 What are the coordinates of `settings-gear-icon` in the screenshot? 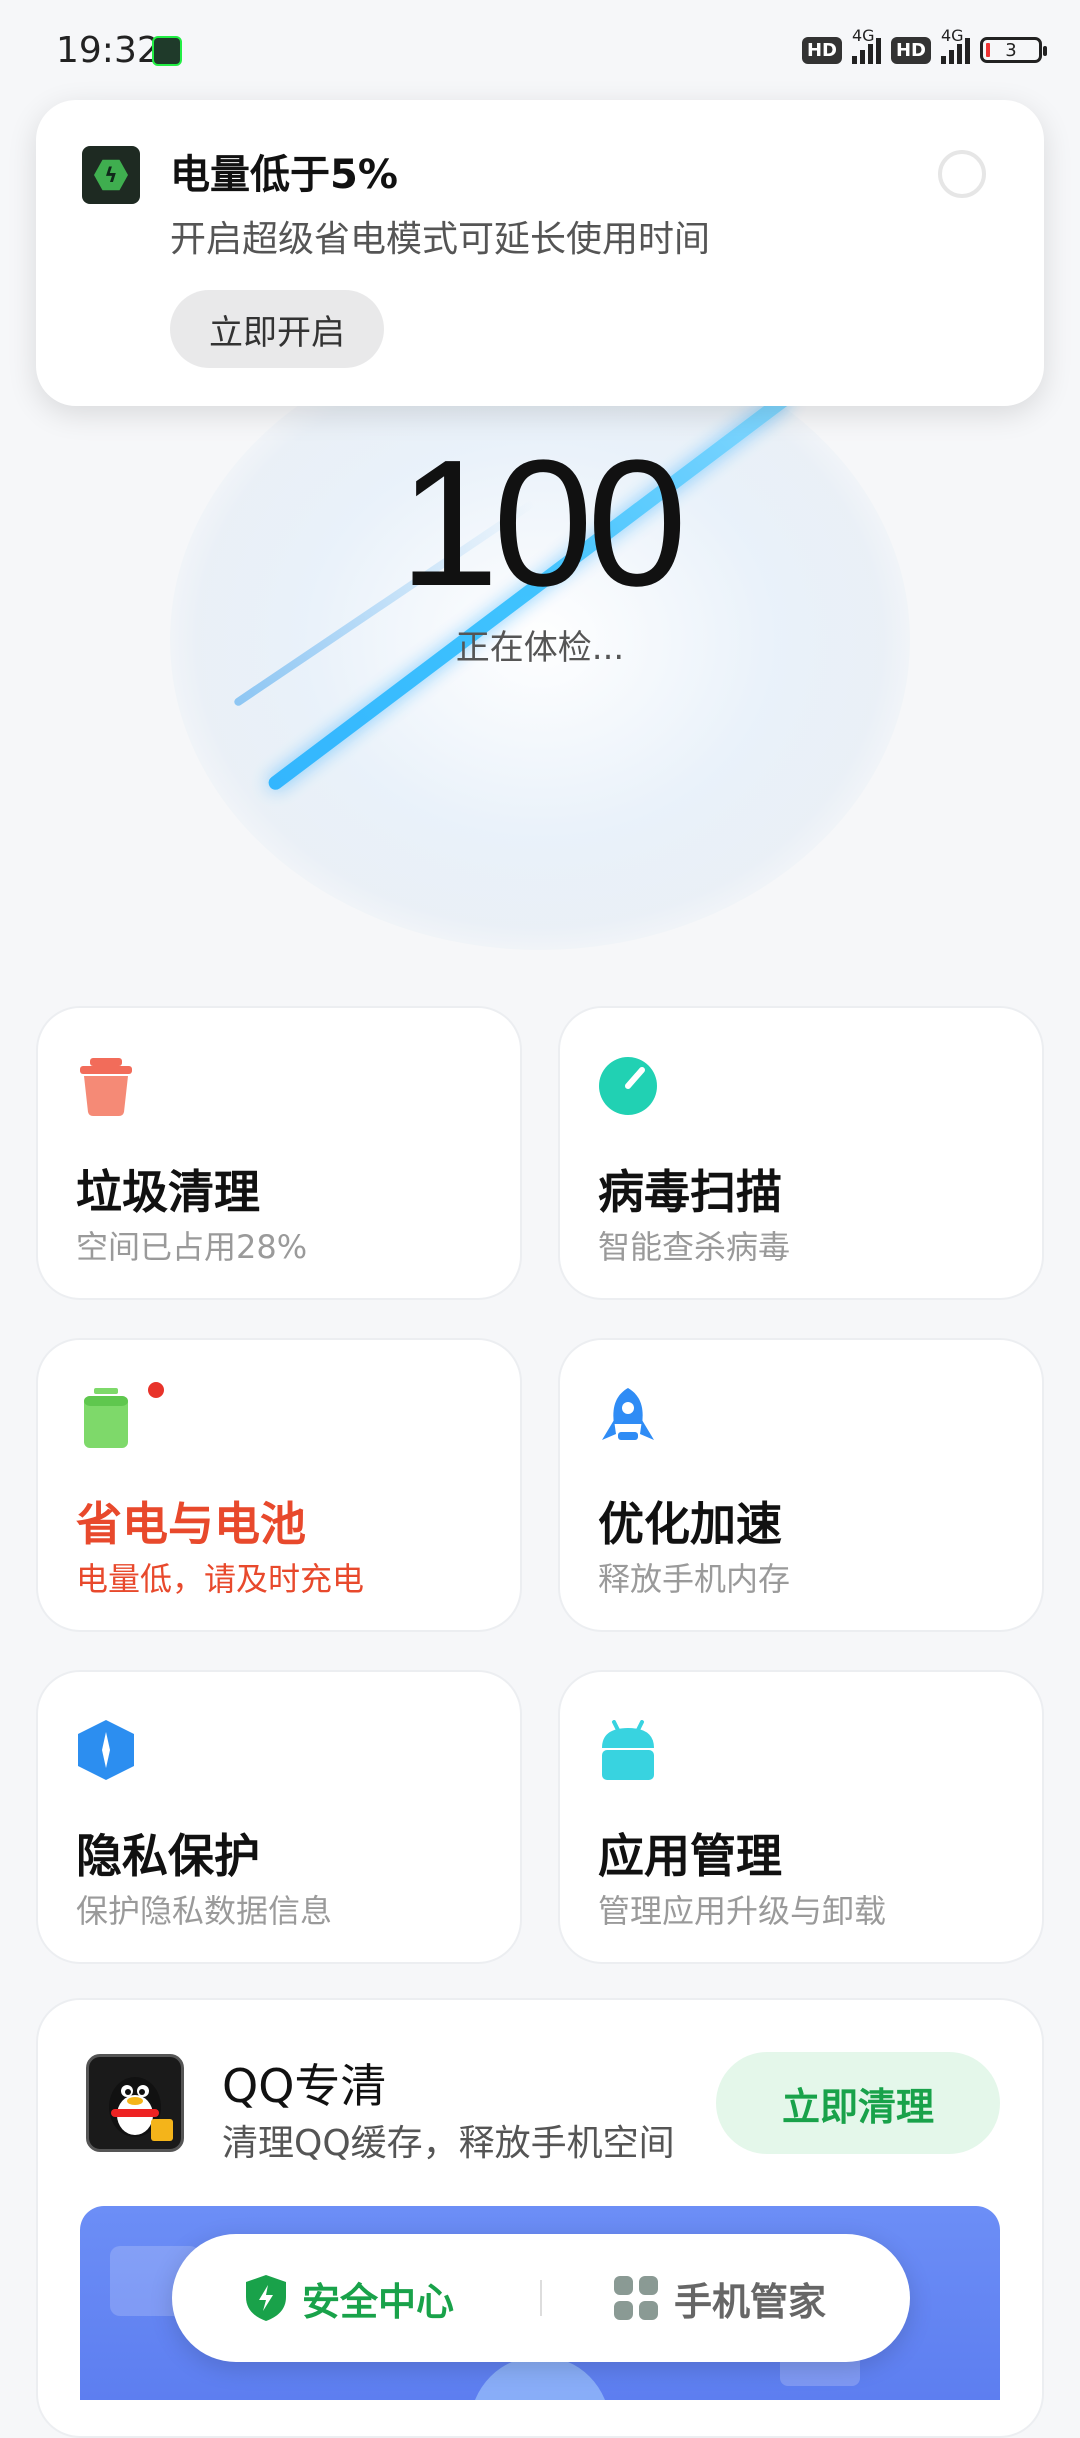 It's located at (962, 174).